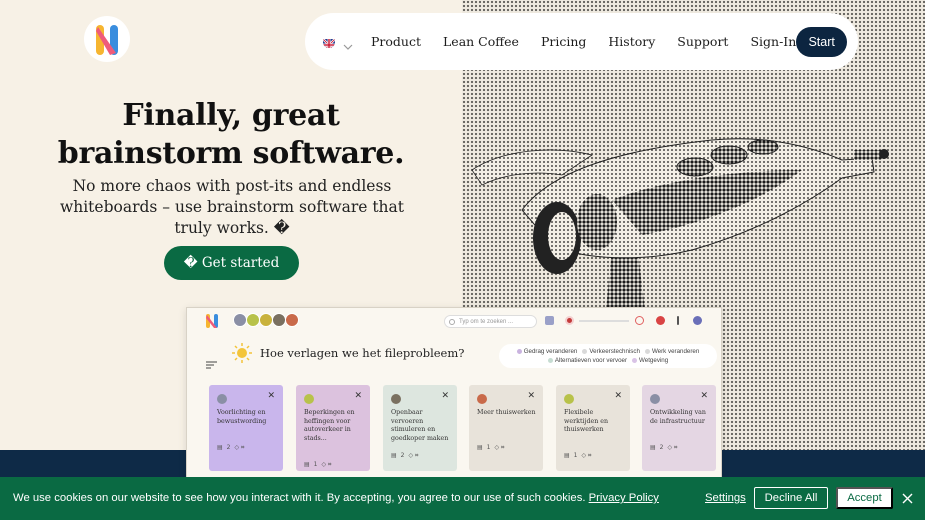 The width and height of the screenshot is (925, 520). Describe the element at coordinates (604, 321) in the screenshot. I see `timer-track` at that location.